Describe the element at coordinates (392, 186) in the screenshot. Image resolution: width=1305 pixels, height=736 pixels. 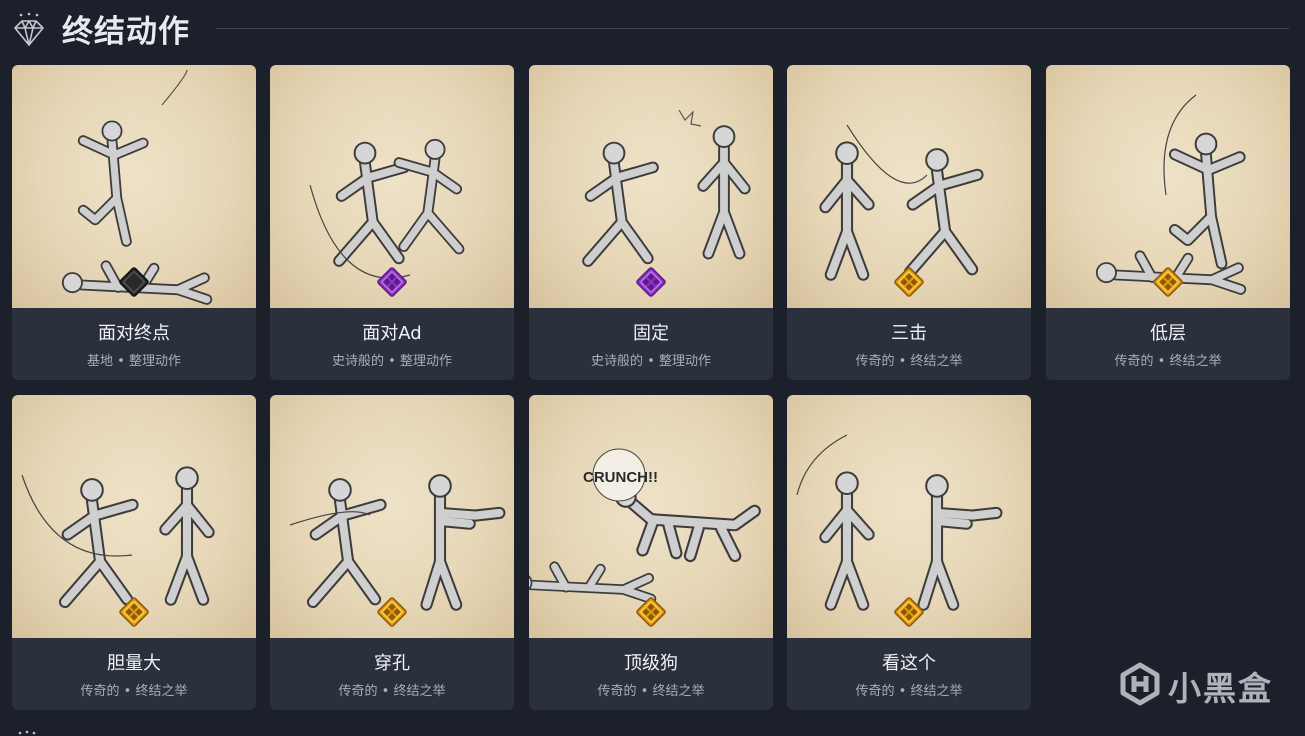
I see `finisher-illustration-slam` at that location.